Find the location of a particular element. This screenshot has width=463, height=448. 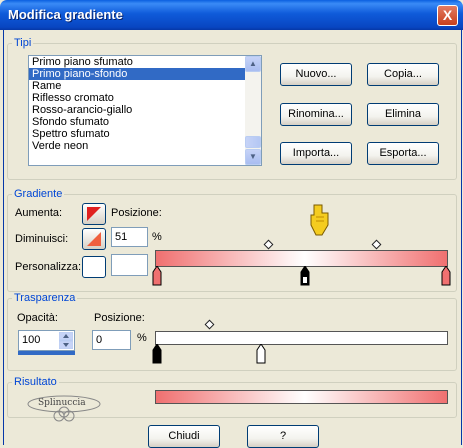

close-button: X is located at coordinates (447, 15).